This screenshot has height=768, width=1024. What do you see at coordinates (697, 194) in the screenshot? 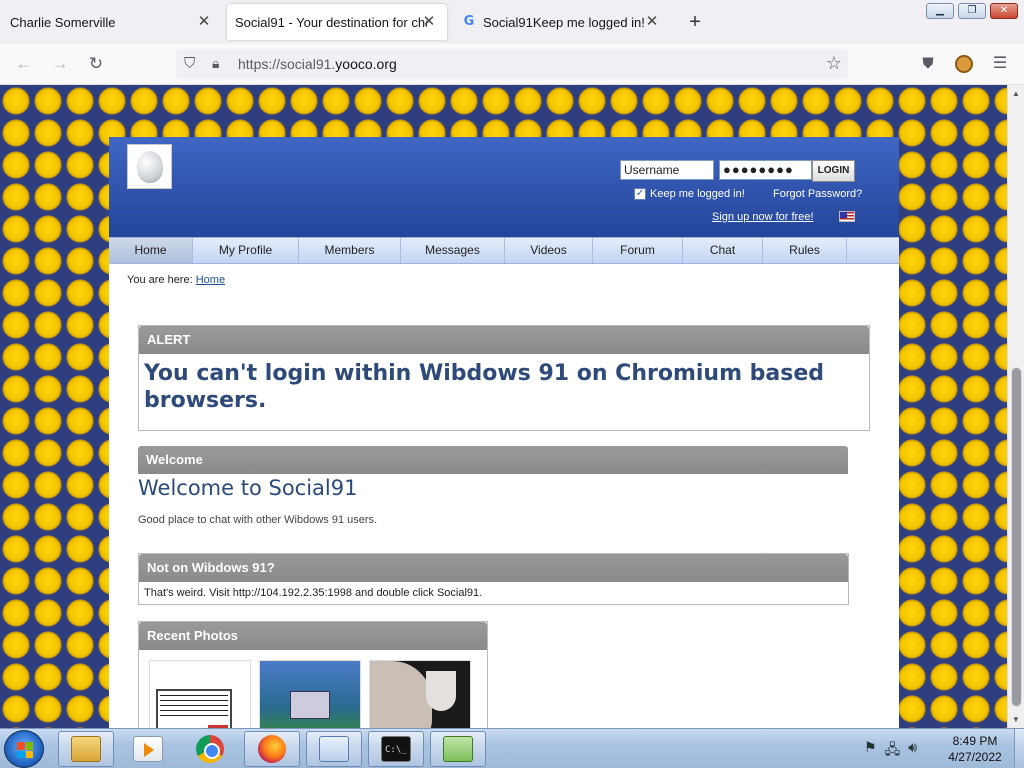
I see `keep-logged-in-label: Keep me logged in!` at bounding box center [697, 194].